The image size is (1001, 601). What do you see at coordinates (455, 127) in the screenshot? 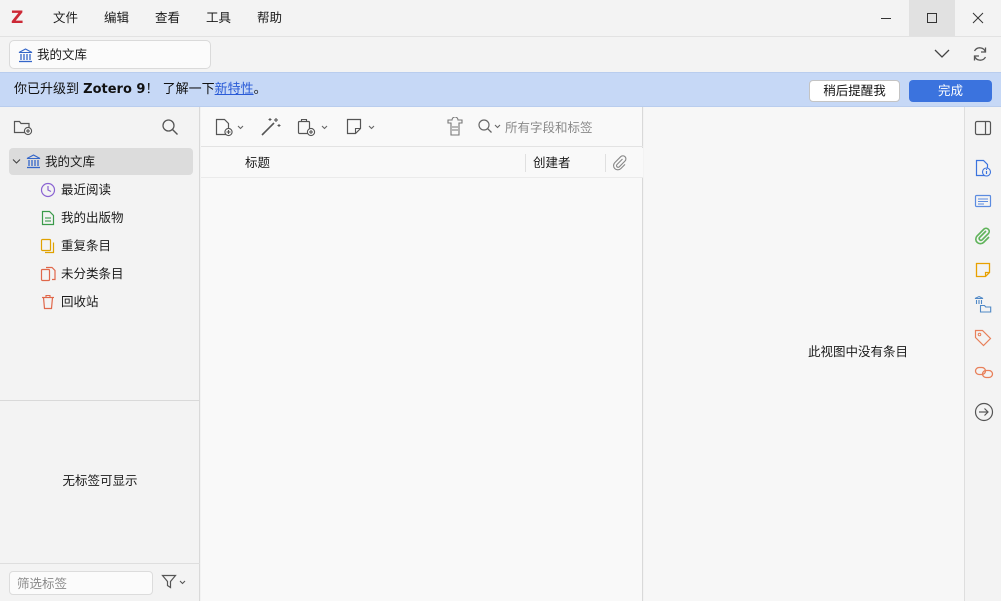
I see `locate-icon` at bounding box center [455, 127].